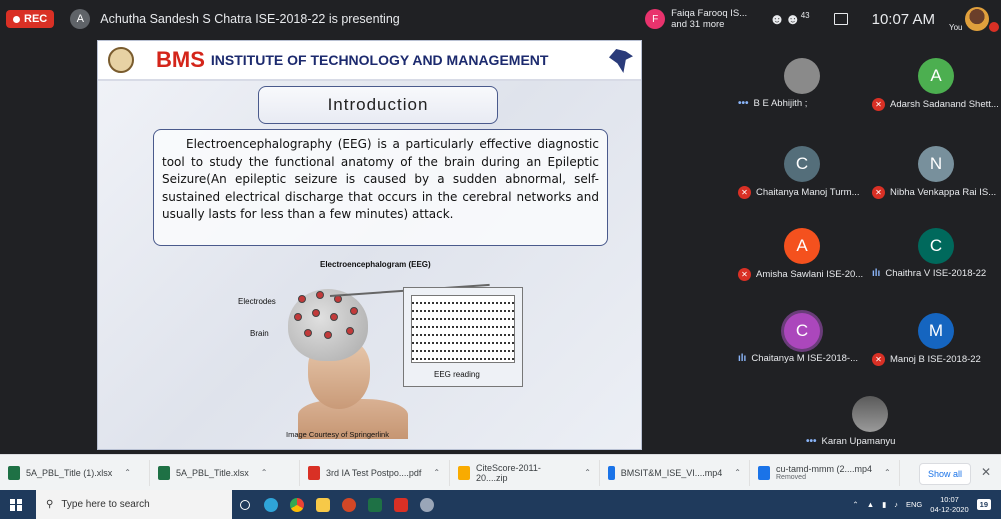 Image resolution: width=1001 pixels, height=519 pixels. I want to click on language-indicator: ENG, so click(914, 504).